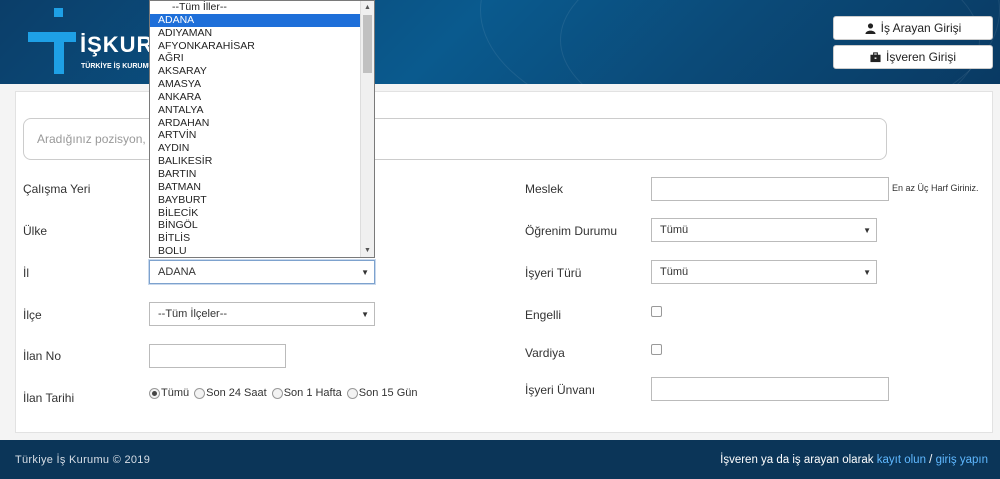  I want to click on scroll-down-icon: ▼, so click(367, 250).